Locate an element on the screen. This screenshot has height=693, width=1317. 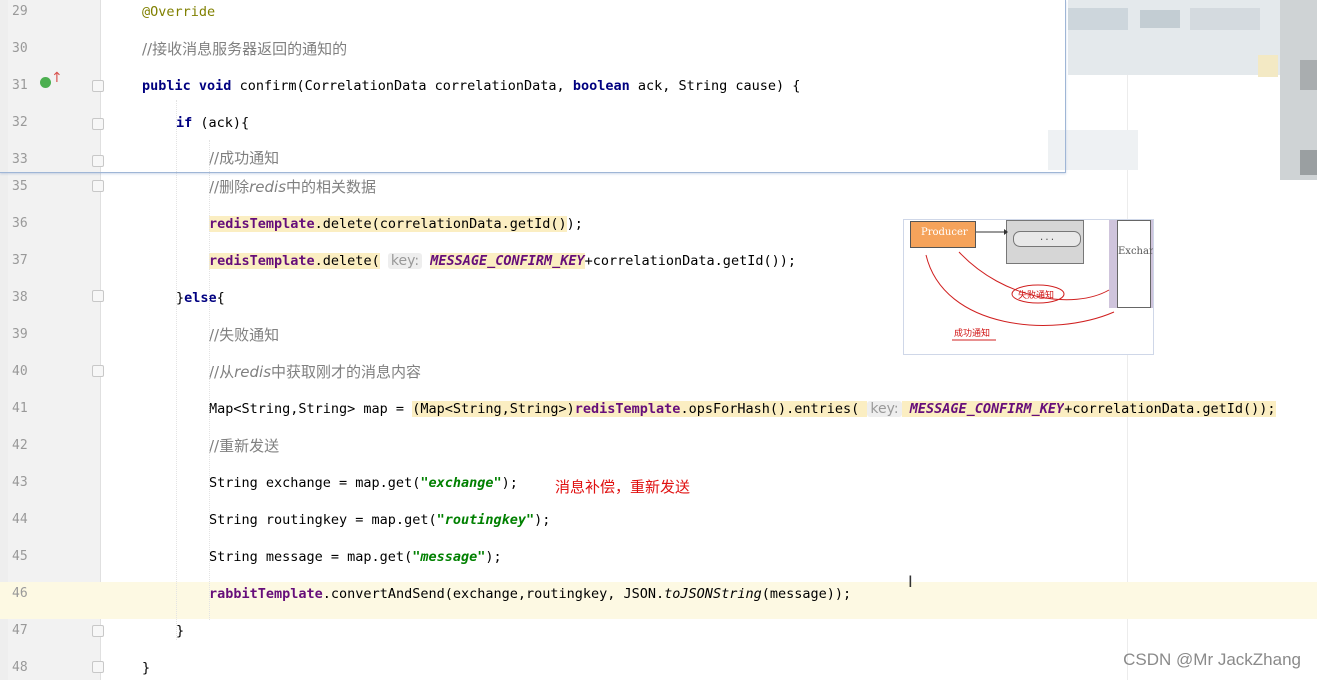
code-text: //从redis中获取刚才的消息内容 is located at coordinates (315, 372).